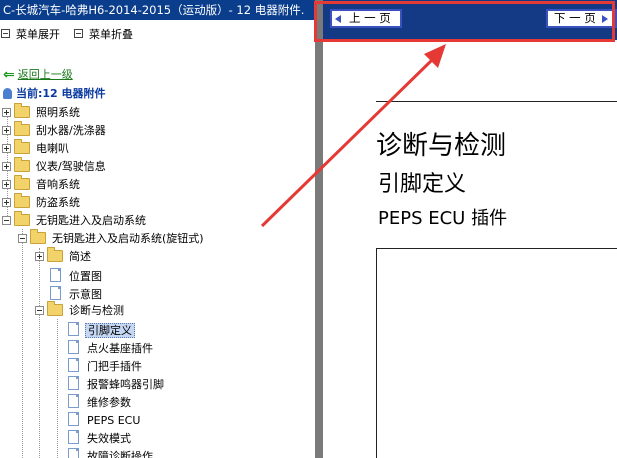 Image resolution: width=617 pixels, height=458 pixels. Describe the element at coordinates (64, 256) in the screenshot. I see `tree-item: 简述` at that location.